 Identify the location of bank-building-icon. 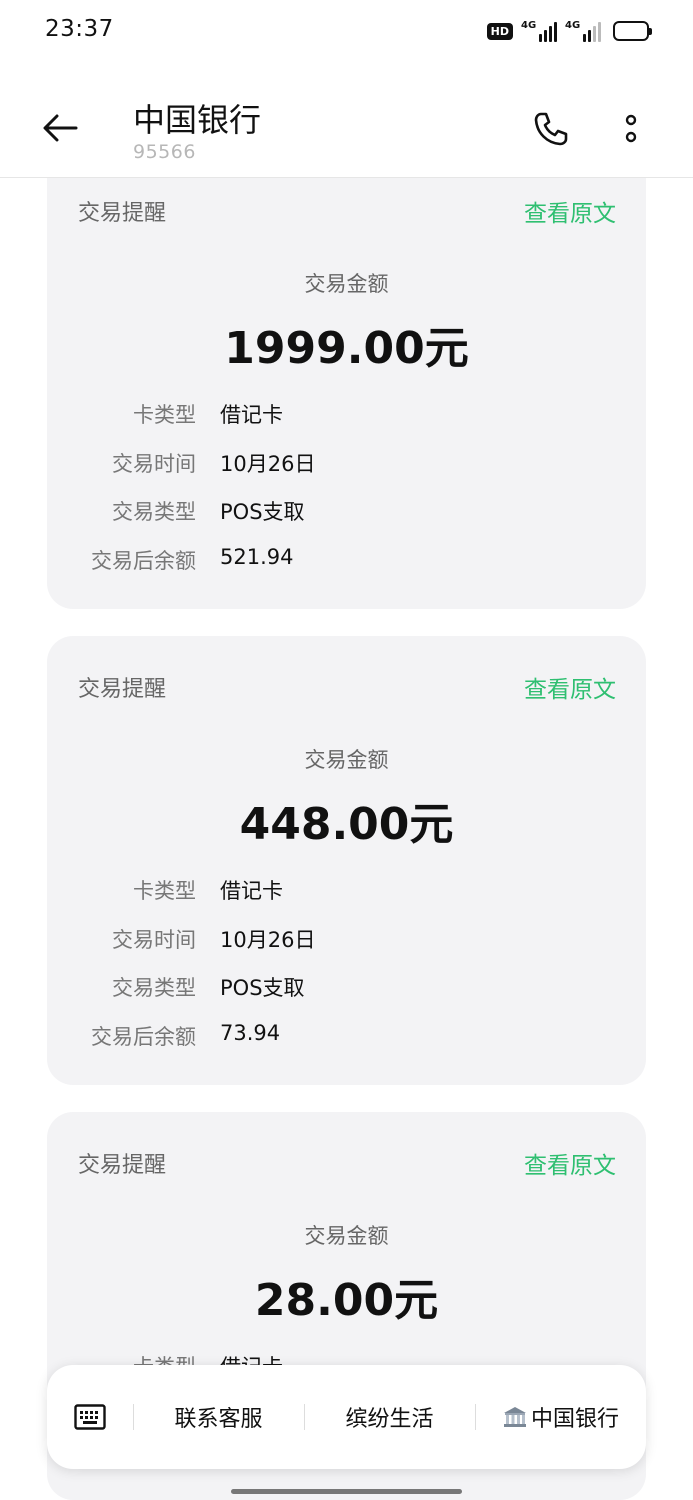
(514, 1417).